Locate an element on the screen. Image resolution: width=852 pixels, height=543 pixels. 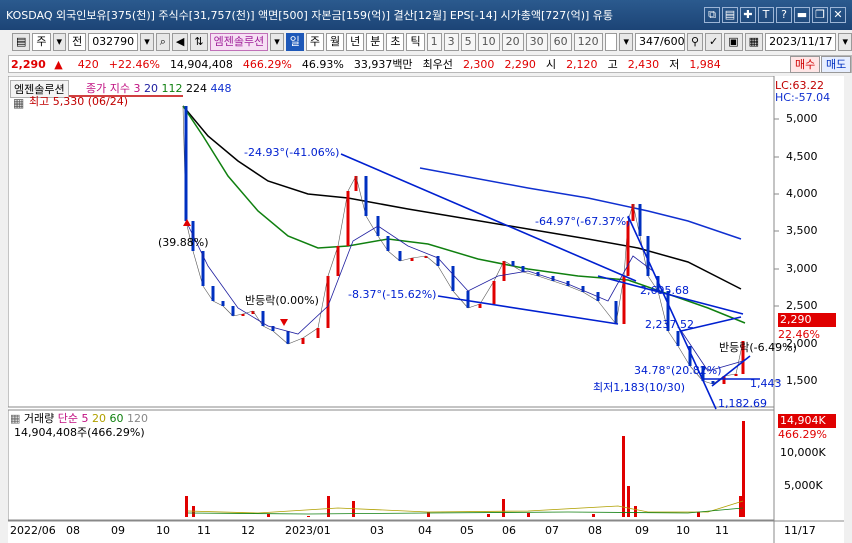
interval-120: 120 is located at coordinates (588, 42).